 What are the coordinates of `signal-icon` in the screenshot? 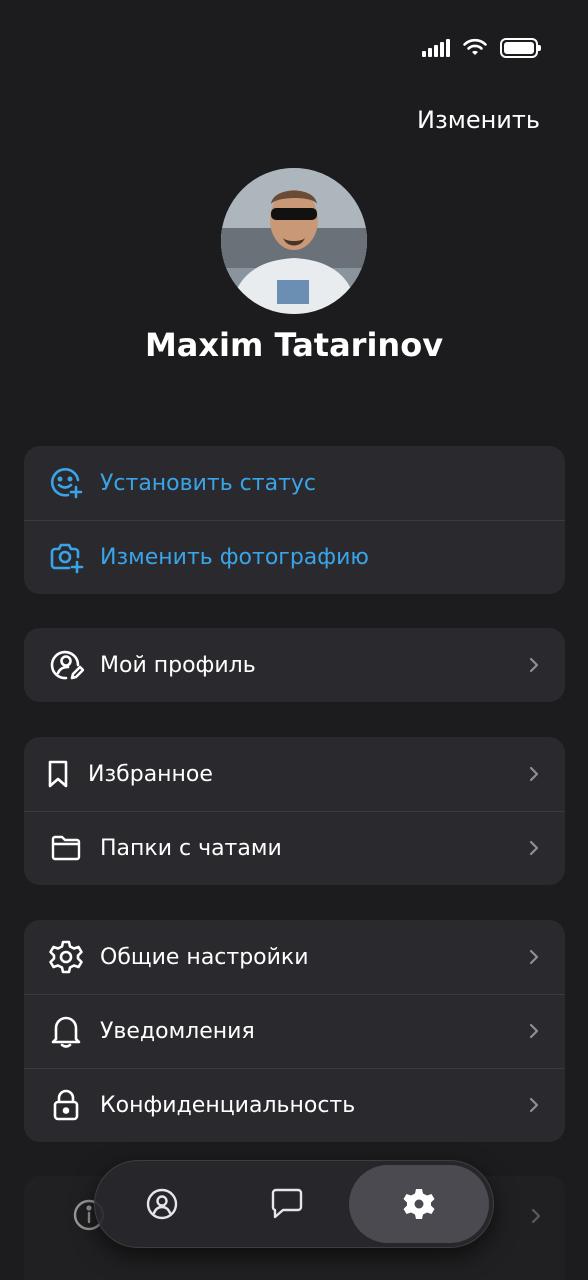 It's located at (436, 48).